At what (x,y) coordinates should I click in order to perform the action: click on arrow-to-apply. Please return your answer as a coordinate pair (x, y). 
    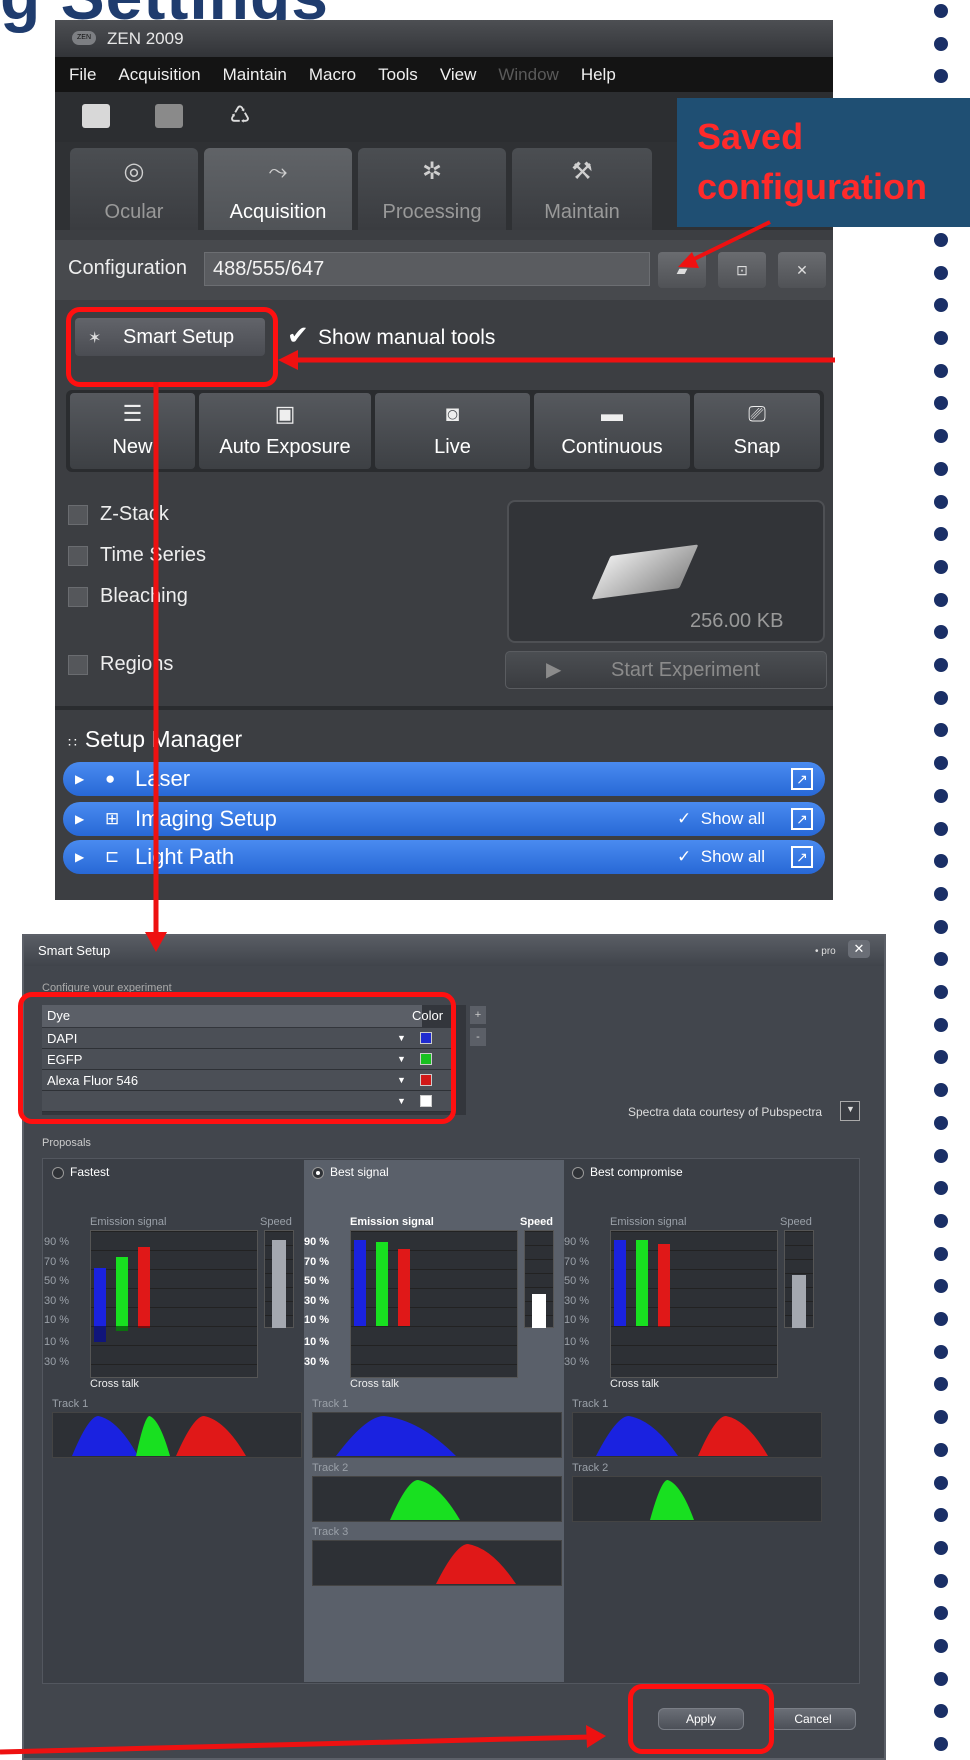
    Looking at the image, I should click on (295, 1744).